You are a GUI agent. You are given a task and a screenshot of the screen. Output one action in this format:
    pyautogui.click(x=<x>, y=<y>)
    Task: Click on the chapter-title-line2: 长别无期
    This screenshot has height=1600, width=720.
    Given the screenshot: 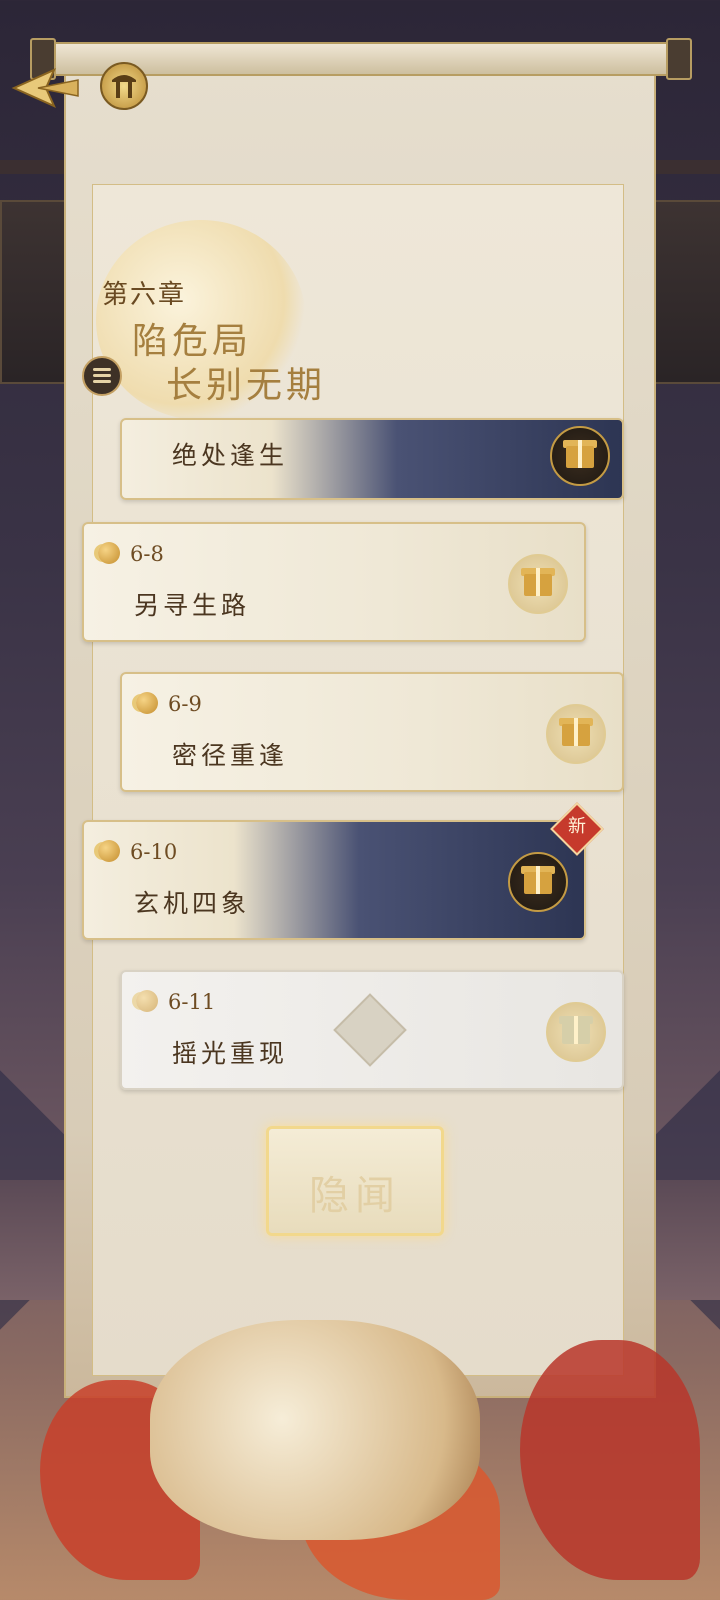 What is the action you would take?
    pyautogui.click(x=246, y=385)
    